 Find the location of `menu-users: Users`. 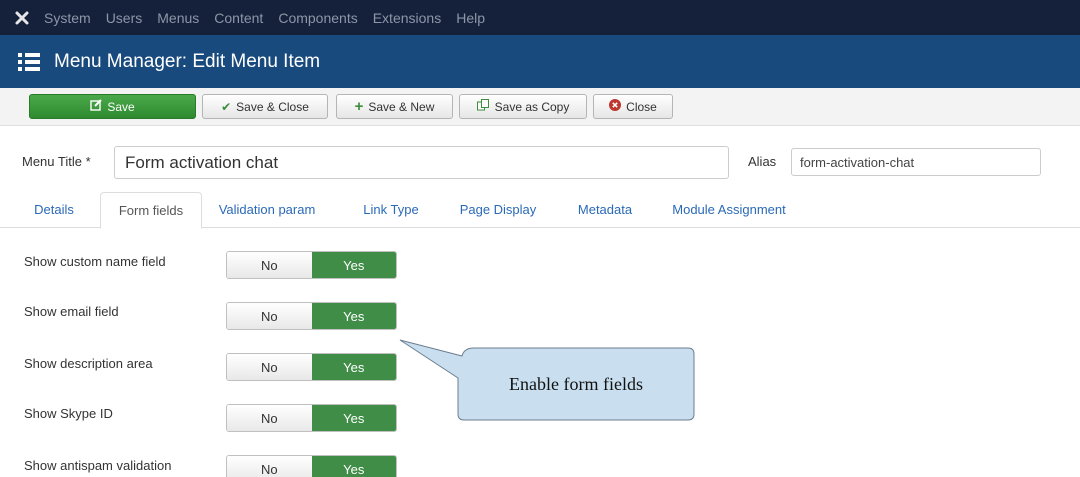

menu-users: Users is located at coordinates (124, 18).